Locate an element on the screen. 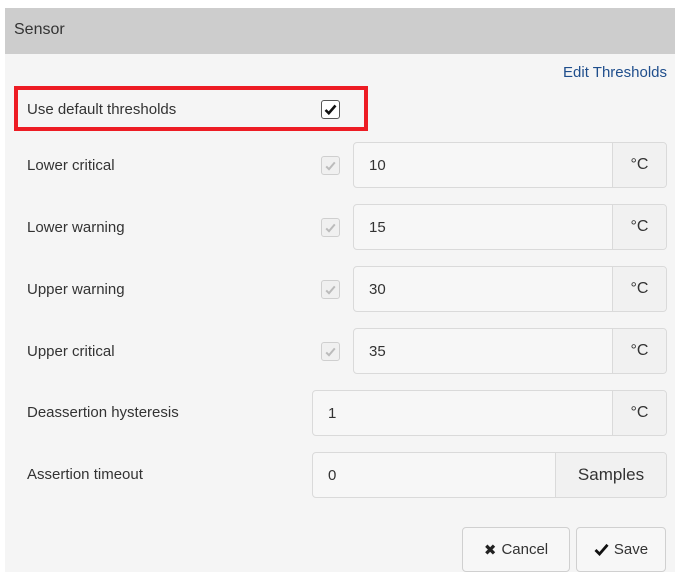  upper-warning-input-group: °C is located at coordinates (510, 289).